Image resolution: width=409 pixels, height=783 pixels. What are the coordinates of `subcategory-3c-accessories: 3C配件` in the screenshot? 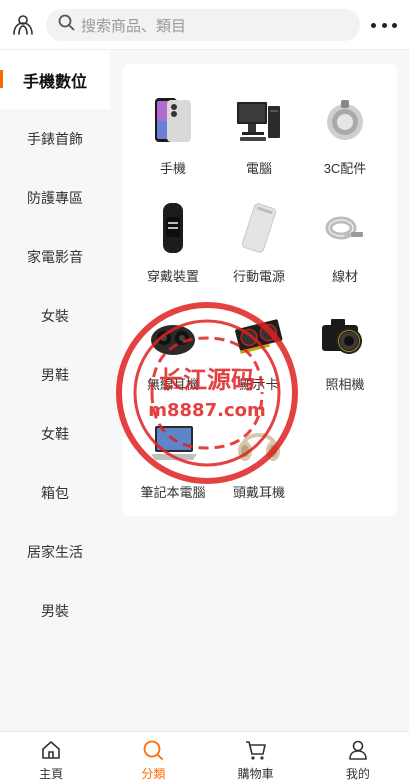 It's located at (345, 146).